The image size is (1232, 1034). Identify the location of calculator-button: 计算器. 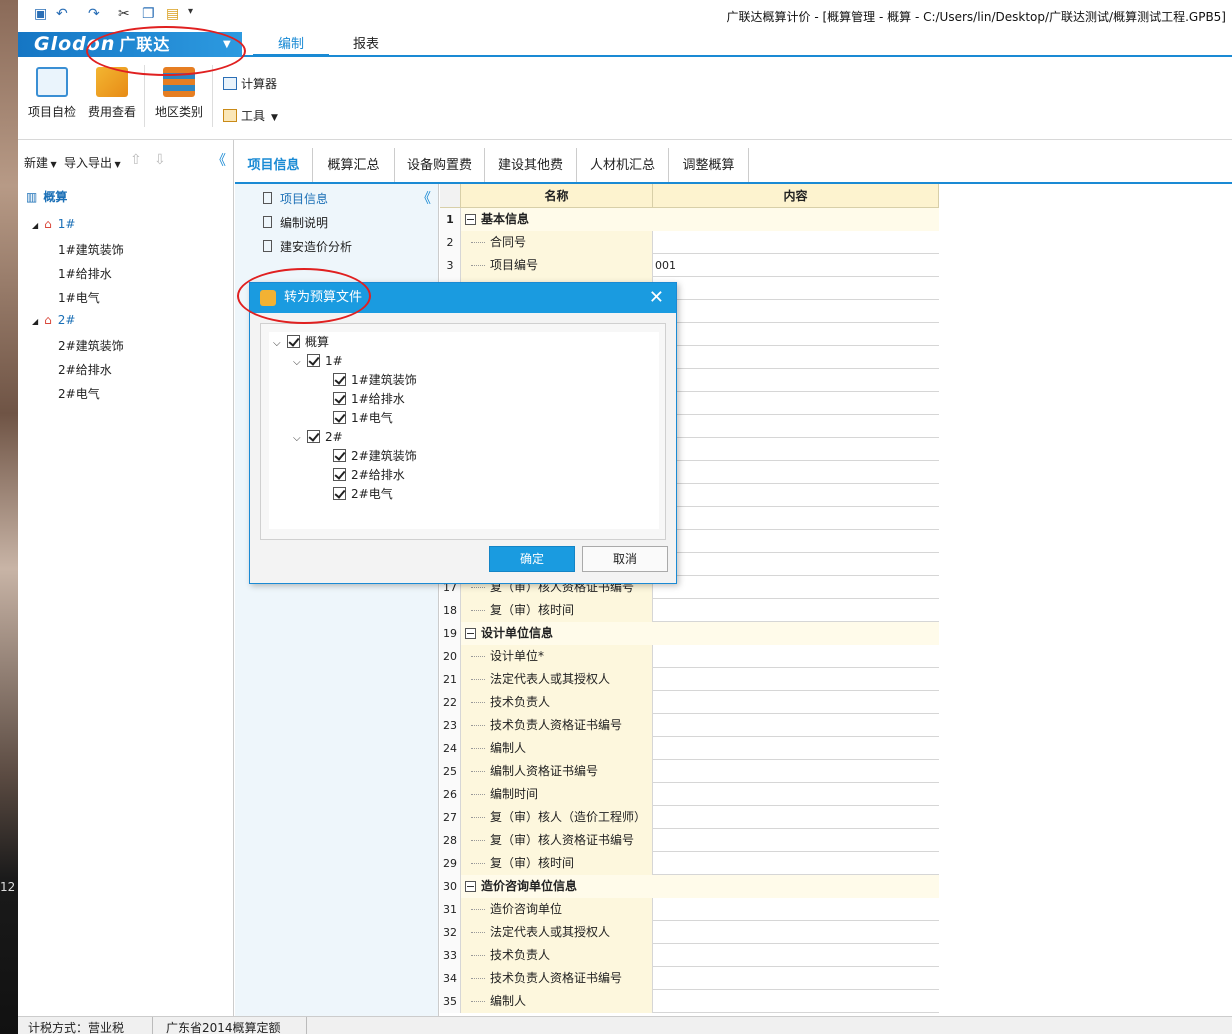
(250, 83).